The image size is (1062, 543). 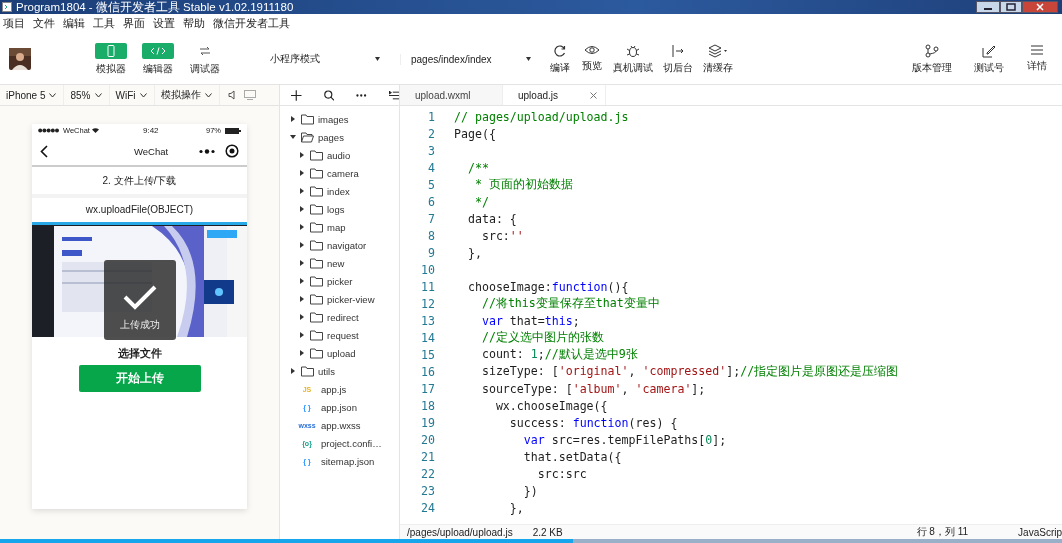 What do you see at coordinates (559, 354) in the screenshot?
I see `code-line: count: 1;//默认是选中9张` at bounding box center [559, 354].